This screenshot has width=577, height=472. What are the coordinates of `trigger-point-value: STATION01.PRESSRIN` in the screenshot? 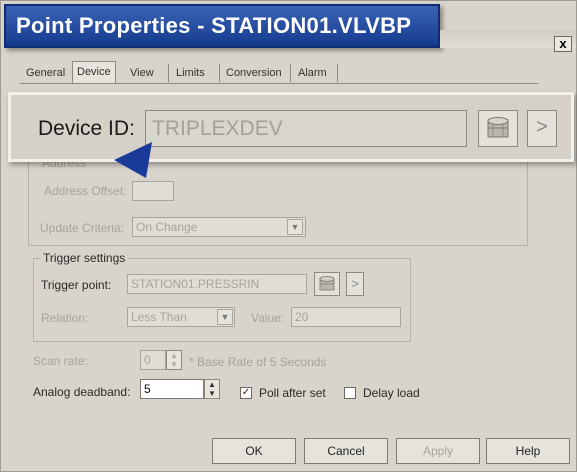 It's located at (195, 284).